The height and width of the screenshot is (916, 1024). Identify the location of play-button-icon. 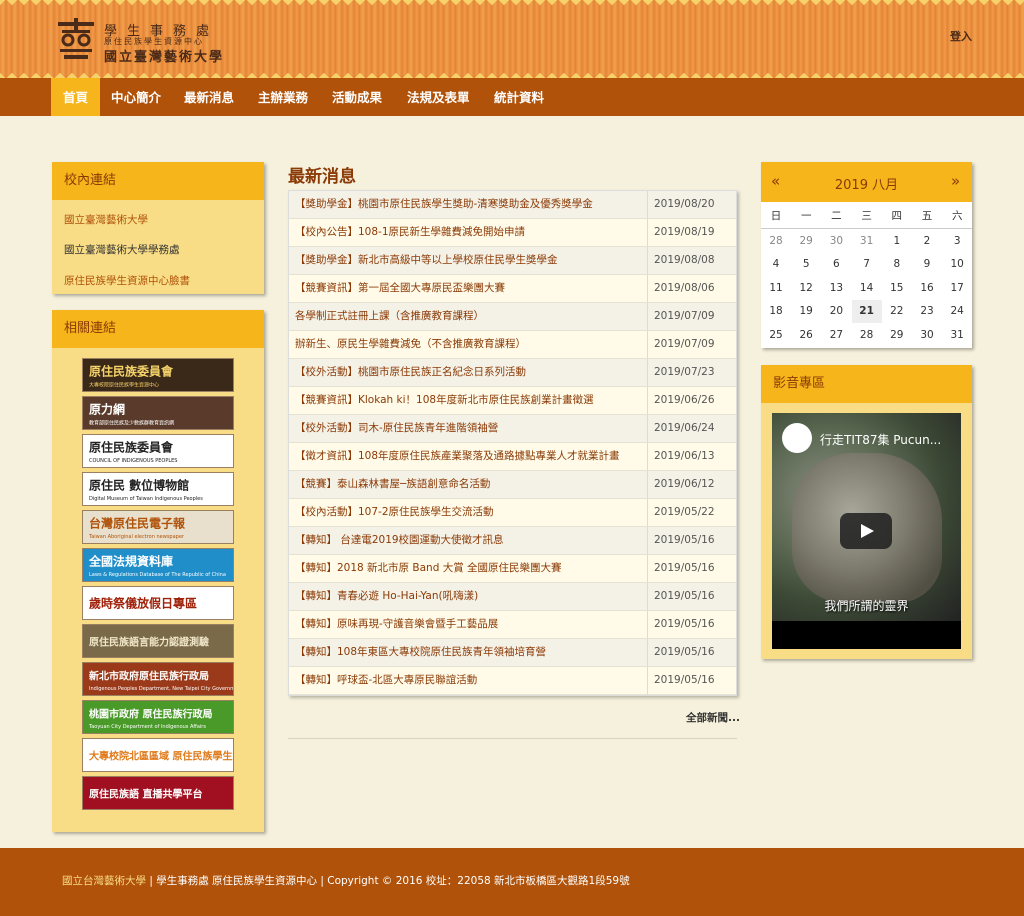
(866, 531).